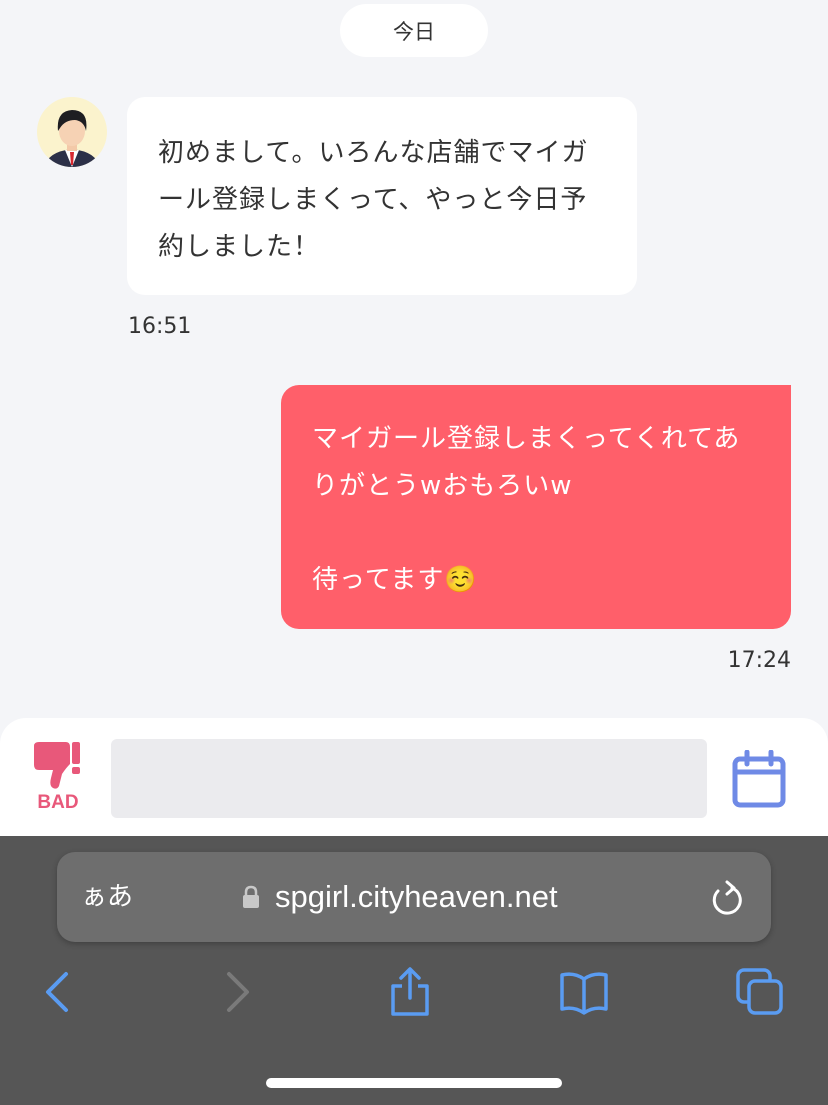 The image size is (828, 1105). I want to click on avatar-person-icon, so click(72, 138).